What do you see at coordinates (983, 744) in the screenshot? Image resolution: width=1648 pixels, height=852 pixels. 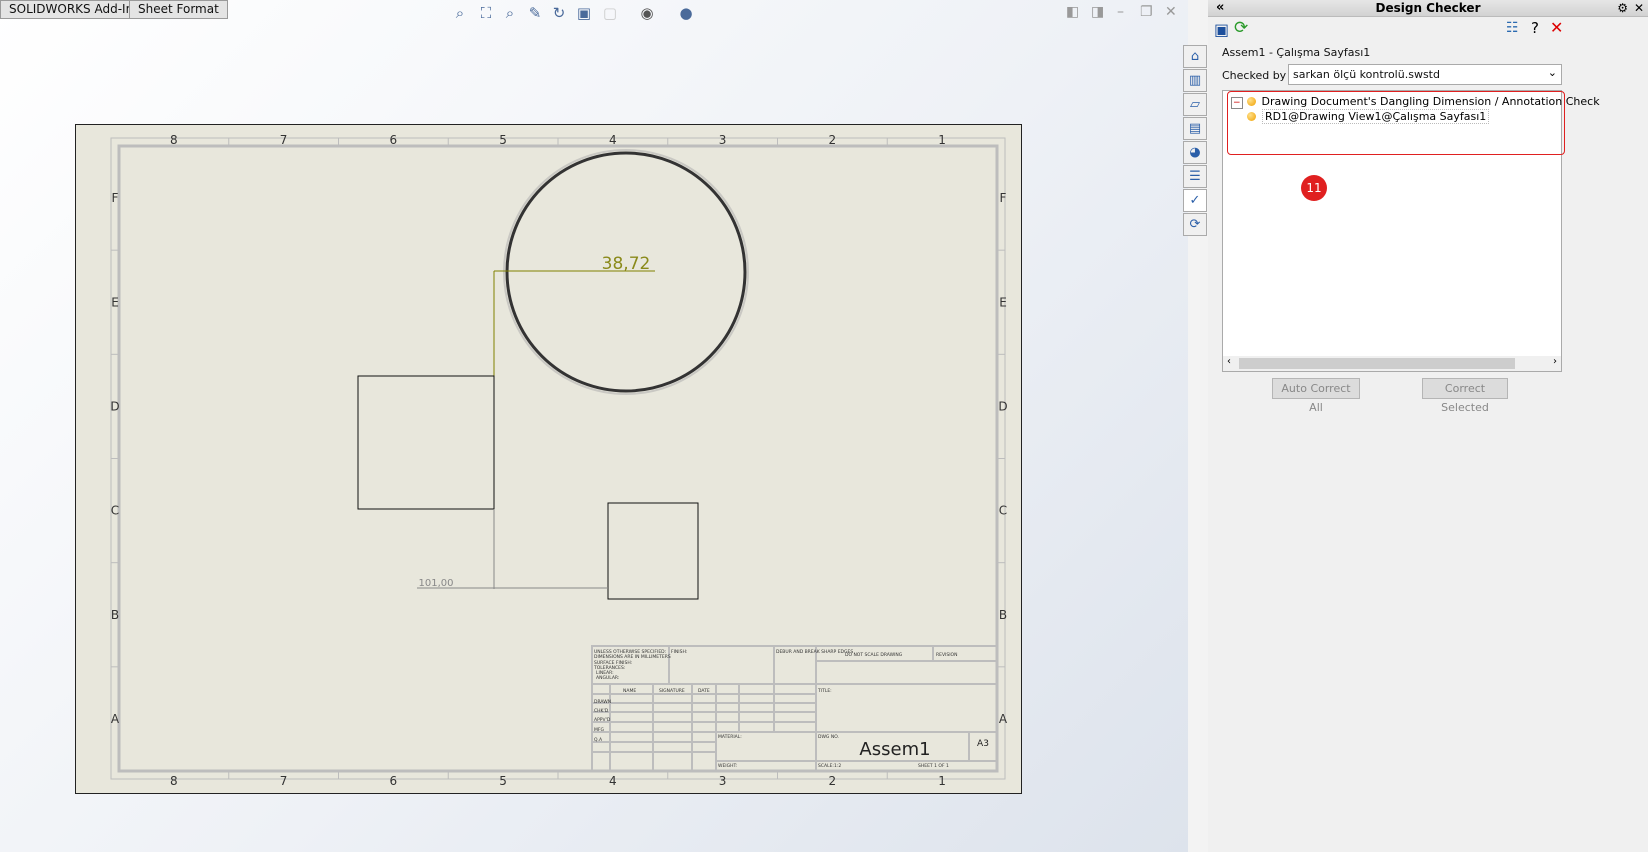 I see `tb-size: A3` at bounding box center [983, 744].